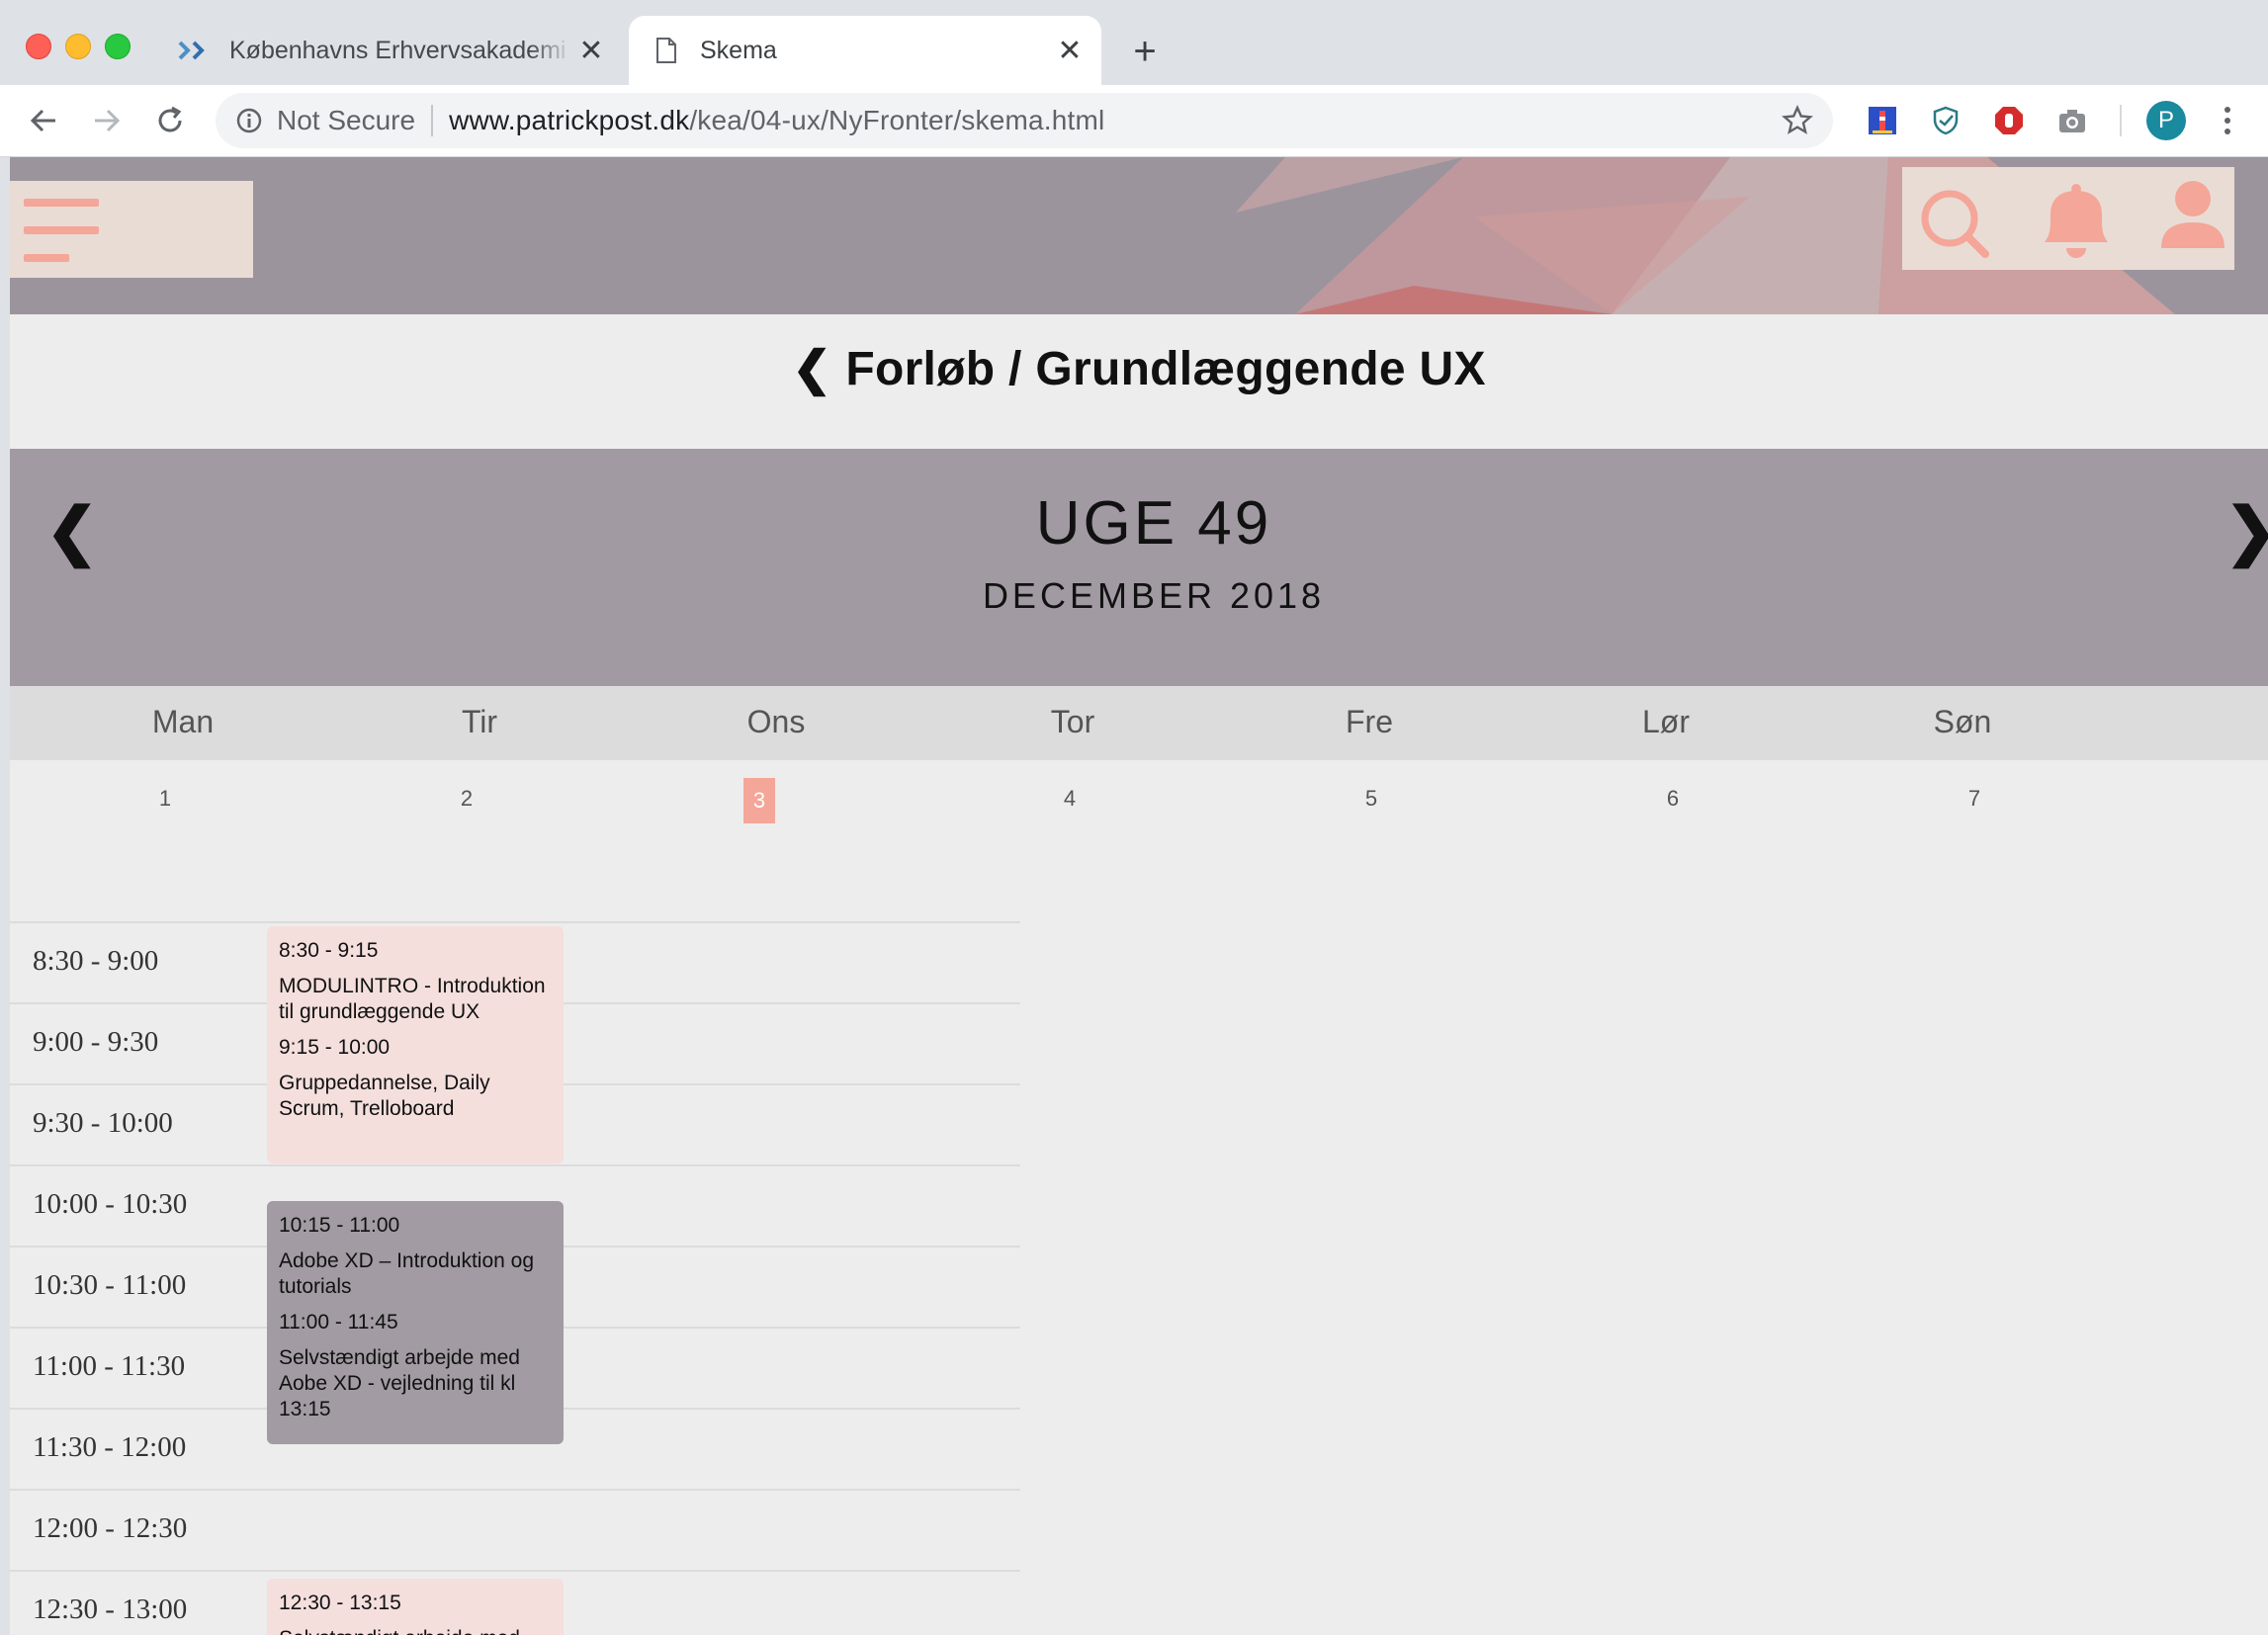 The width and height of the screenshot is (2268, 1635). Describe the element at coordinates (2076, 221) in the screenshot. I see `bell-icon` at that location.